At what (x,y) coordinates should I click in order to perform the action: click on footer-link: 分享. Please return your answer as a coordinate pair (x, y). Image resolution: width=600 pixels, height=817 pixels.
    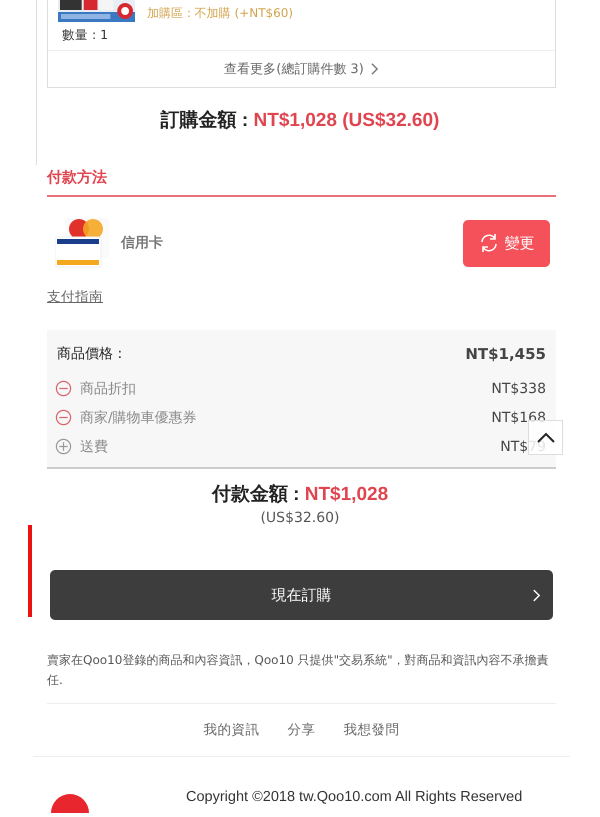
    Looking at the image, I should click on (302, 730).